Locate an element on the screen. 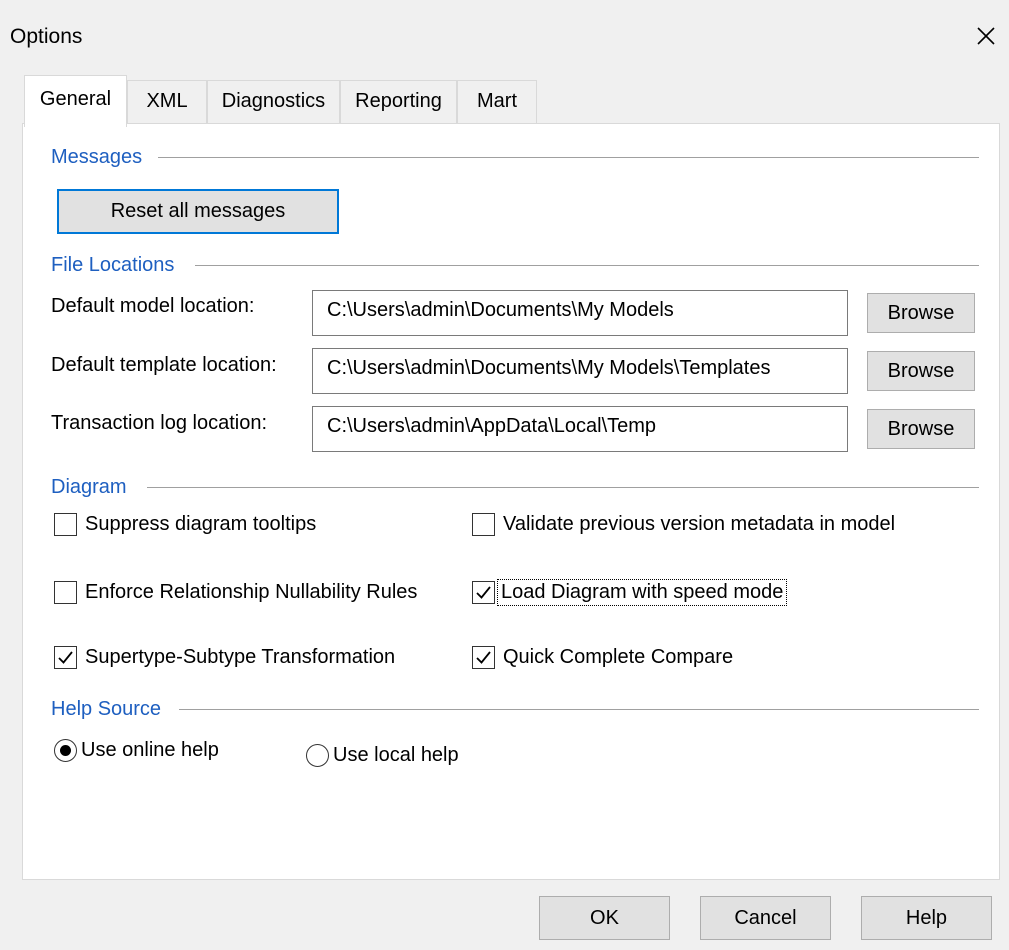 Image resolution: width=1009 pixels, height=950 pixels. use-online-help-radio: Use online help is located at coordinates (136, 750).